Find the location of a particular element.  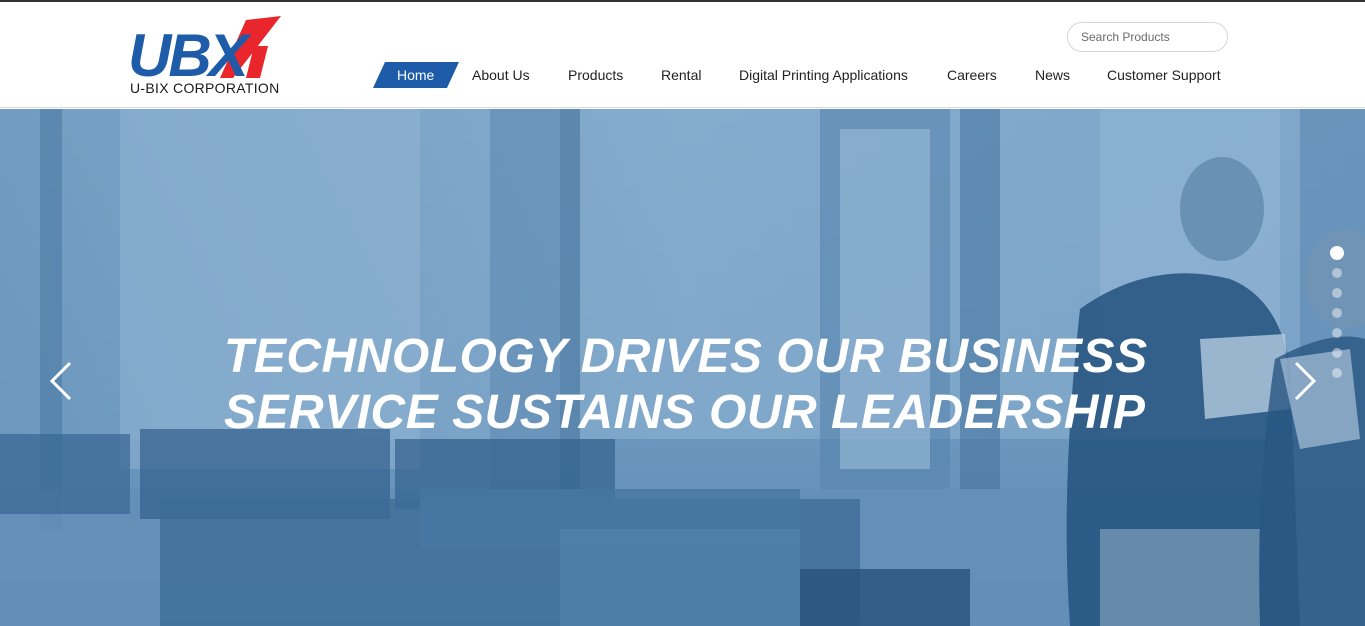

nav-about-us: About Us is located at coordinates (501, 75).